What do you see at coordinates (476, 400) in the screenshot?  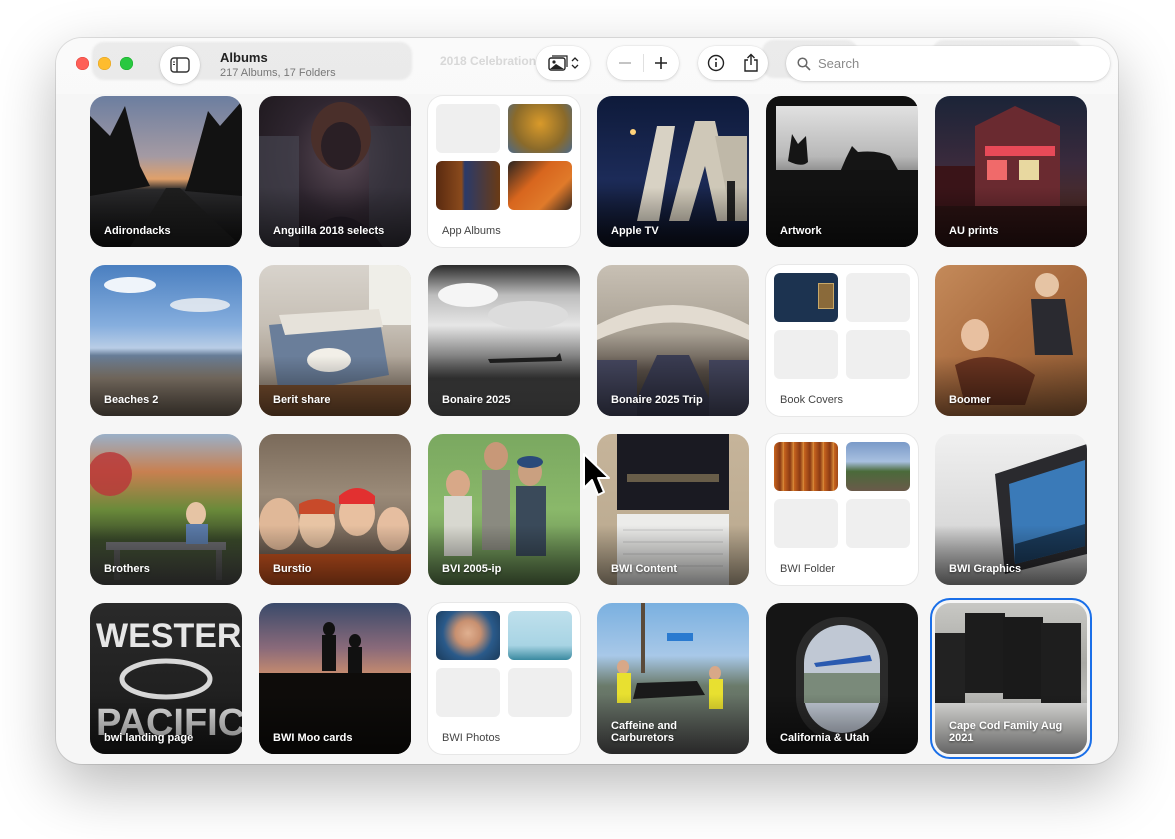 I see `album-label: Bonaire 2025` at bounding box center [476, 400].